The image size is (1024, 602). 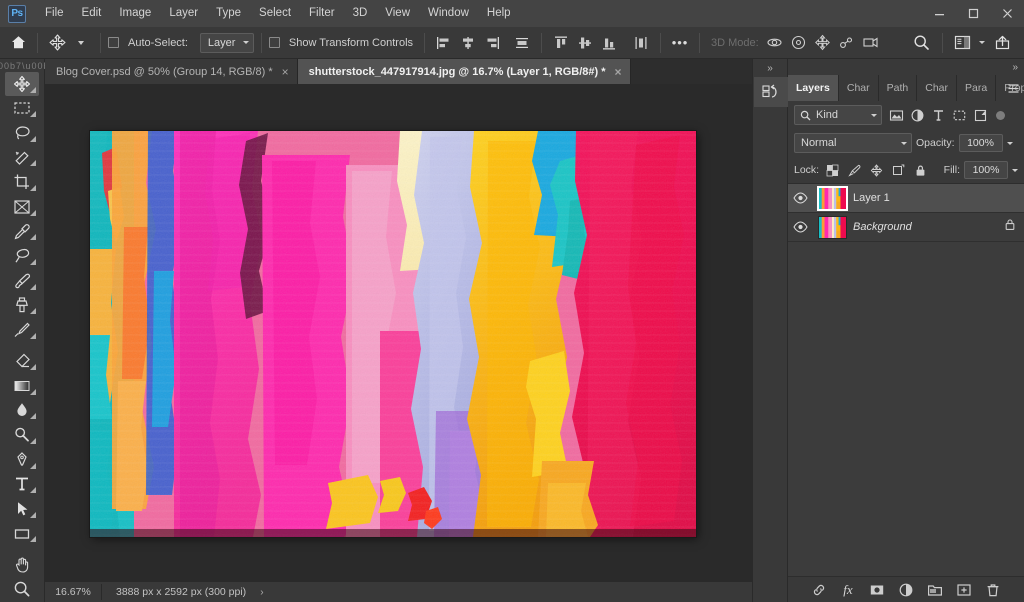 I want to click on move-tool-options-caret, so click(x=81, y=43).